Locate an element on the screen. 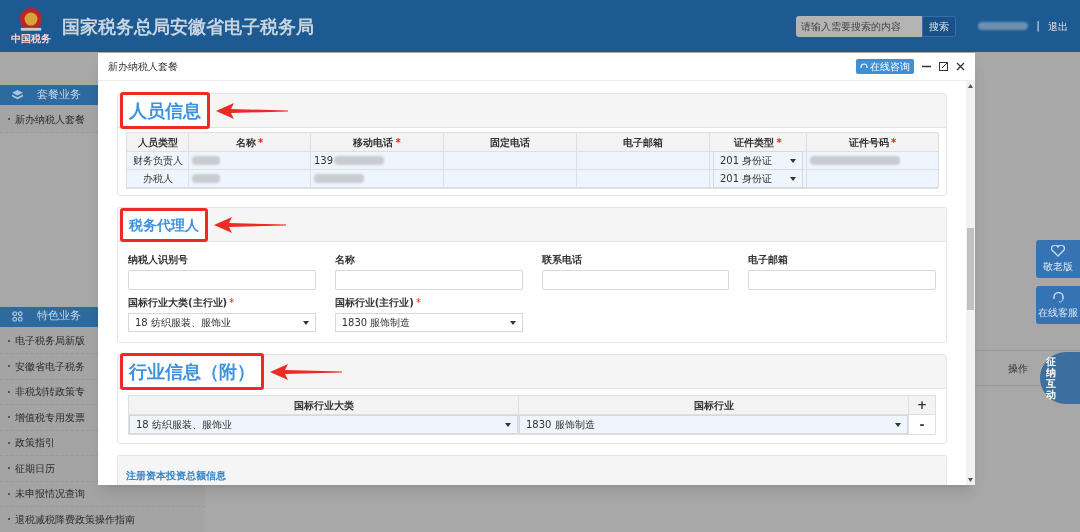 The height and width of the screenshot is (532, 1080). modal-title: 新办纳税人套餐 is located at coordinates (143, 67).